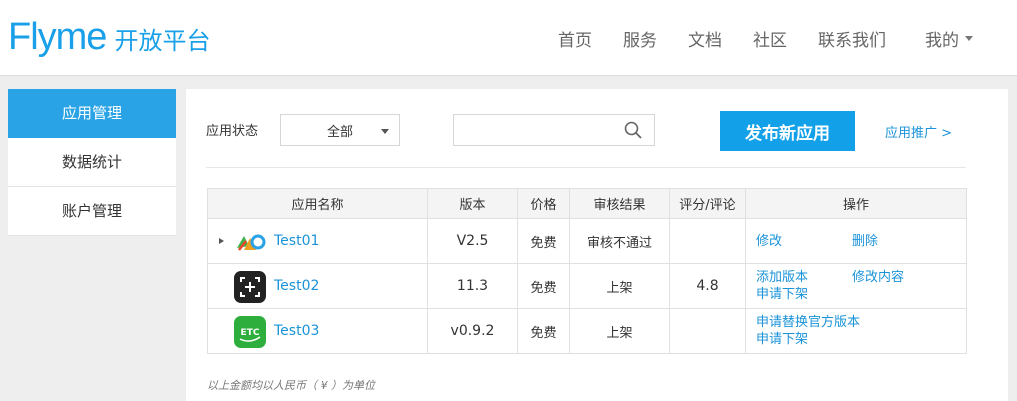 The image size is (1017, 401). I want to click on col-header-score: 评分/评论, so click(707, 203).